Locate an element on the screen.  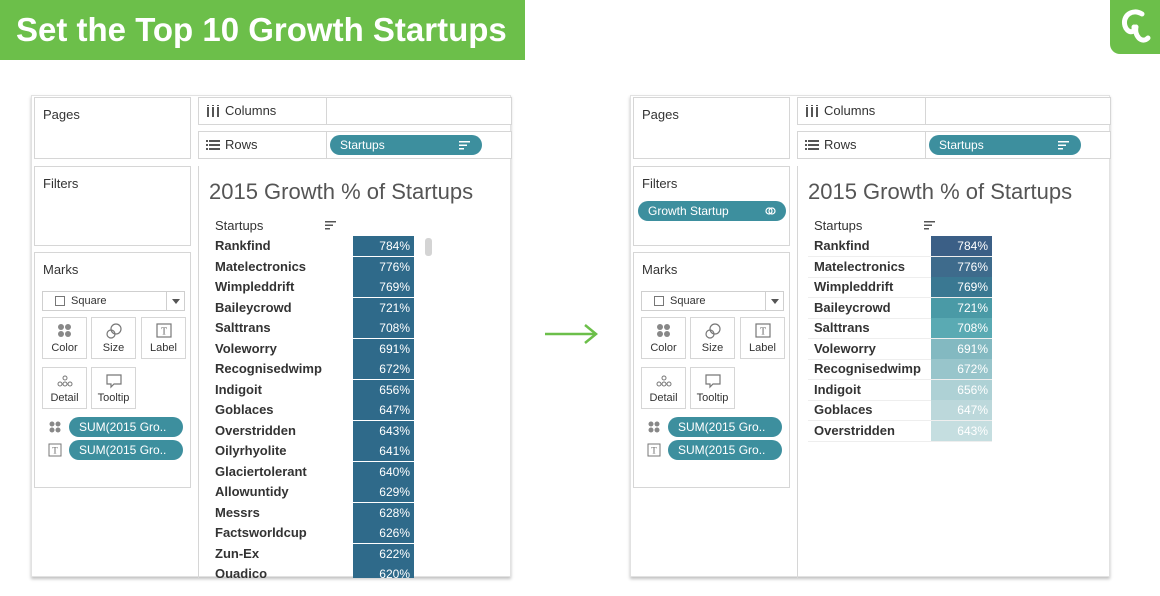
startup-name: Glaciertolerant is located at coordinates (261, 472).